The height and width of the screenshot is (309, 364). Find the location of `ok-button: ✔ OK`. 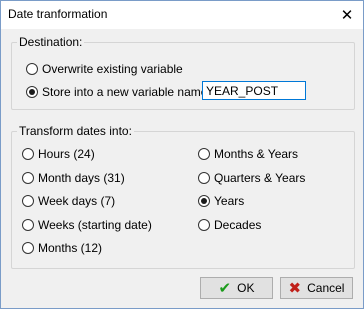

ok-button: ✔ OK is located at coordinates (236, 288).